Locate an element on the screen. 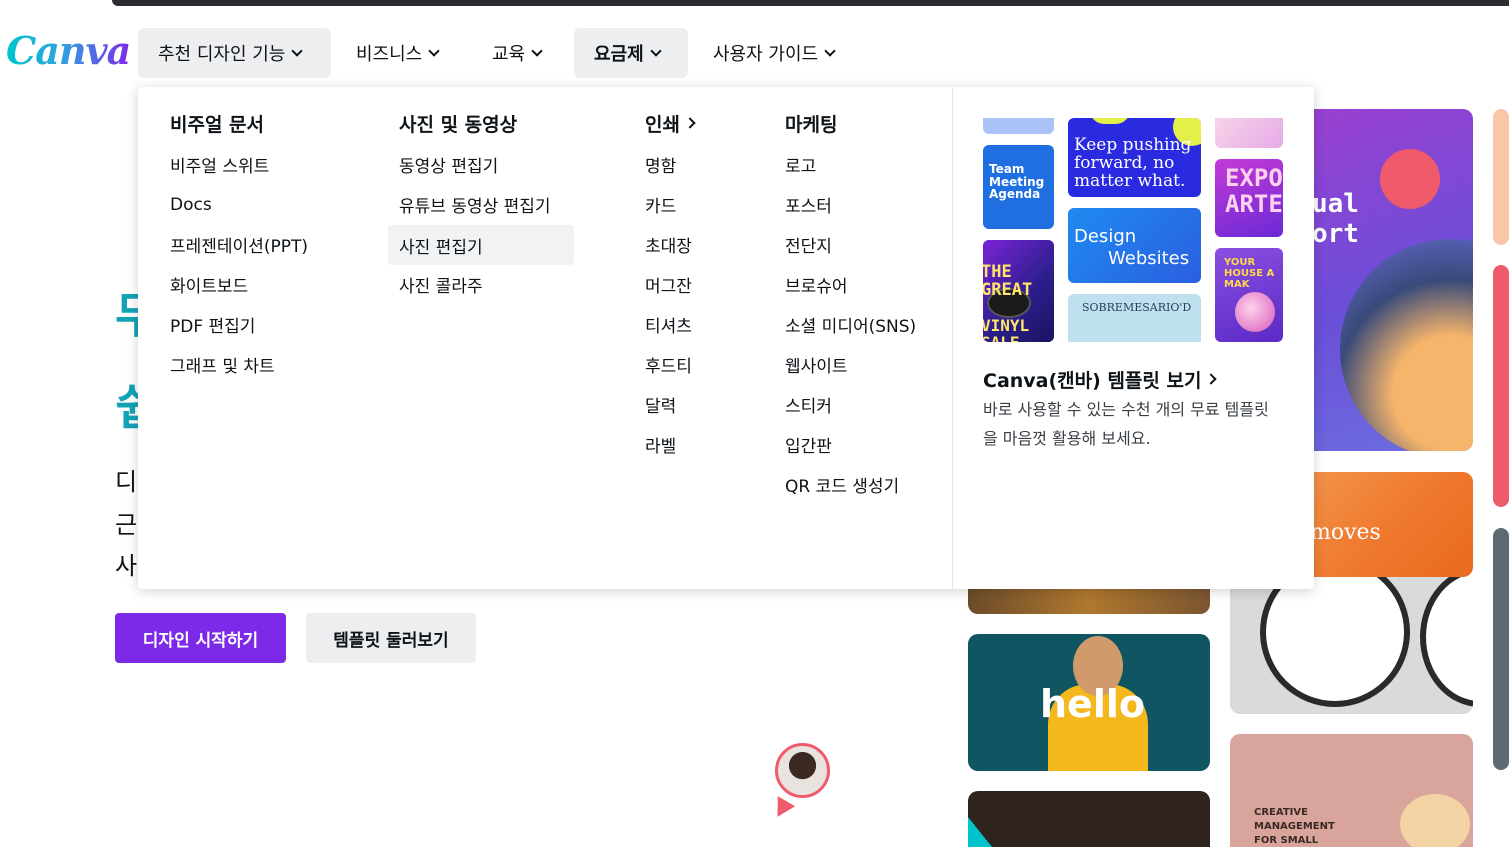 This screenshot has height=847, width=1509. menu-item-photo-editor: 사진 편집기 is located at coordinates (481, 245).